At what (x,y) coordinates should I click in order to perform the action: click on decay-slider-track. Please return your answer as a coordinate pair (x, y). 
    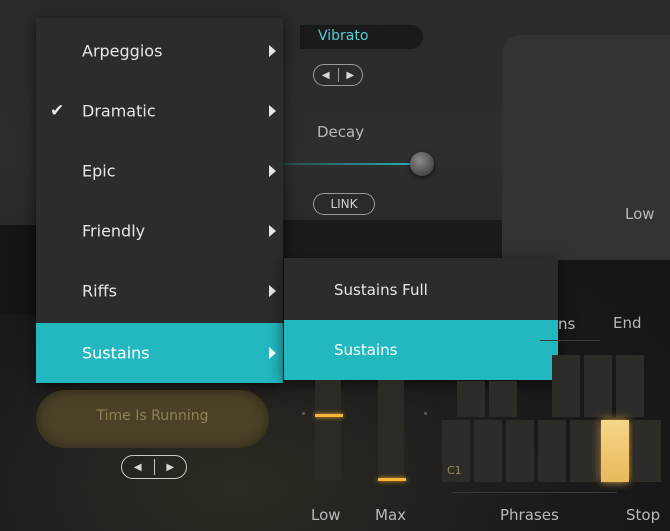
    Looking at the image, I should click on (353, 164).